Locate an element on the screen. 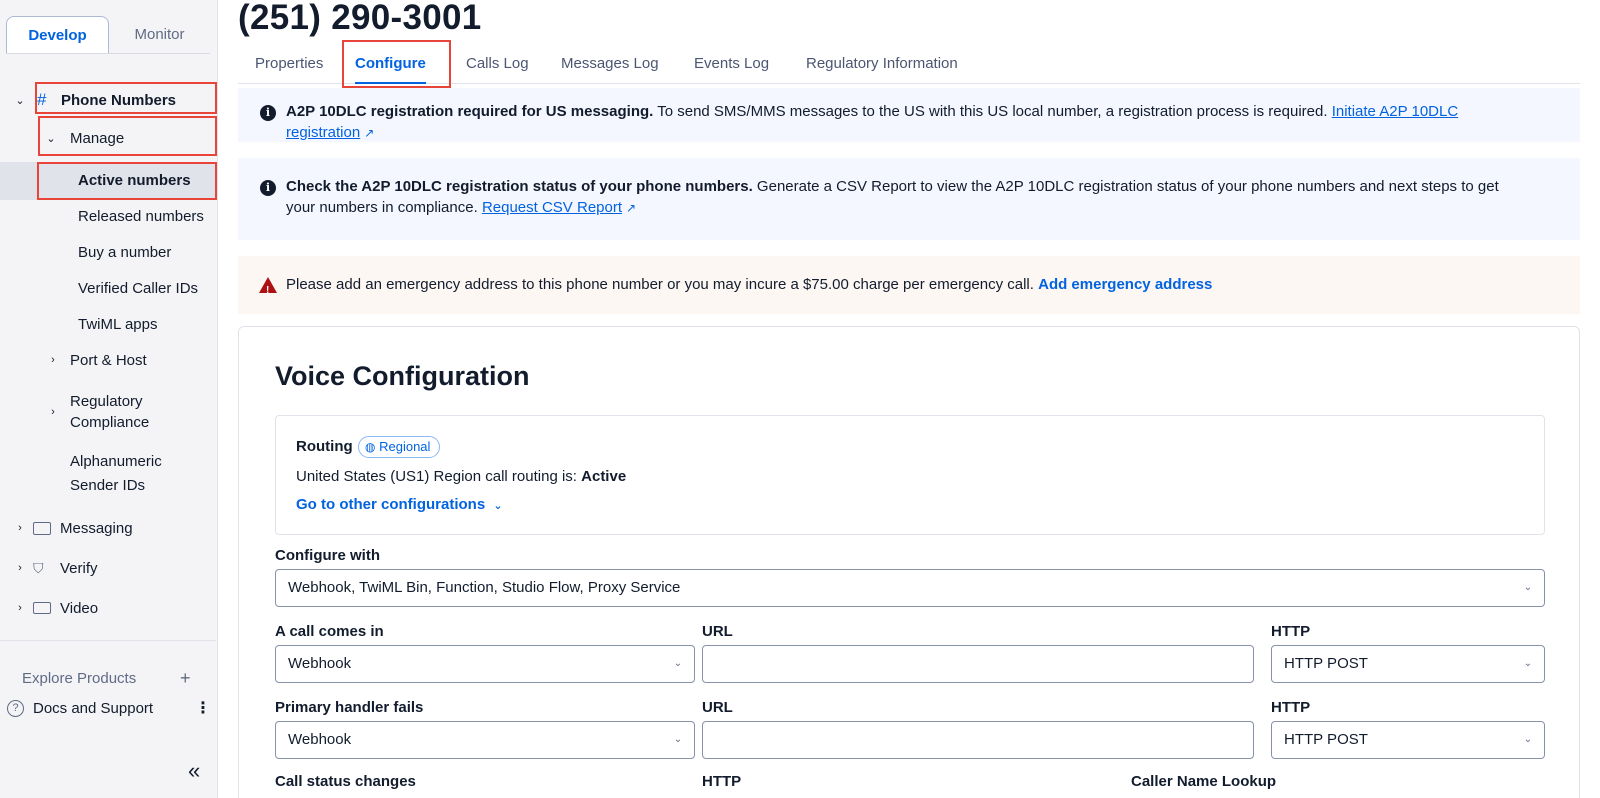 The image size is (1600, 798). add-emergency-address-link: Add emergency address is located at coordinates (1125, 284).